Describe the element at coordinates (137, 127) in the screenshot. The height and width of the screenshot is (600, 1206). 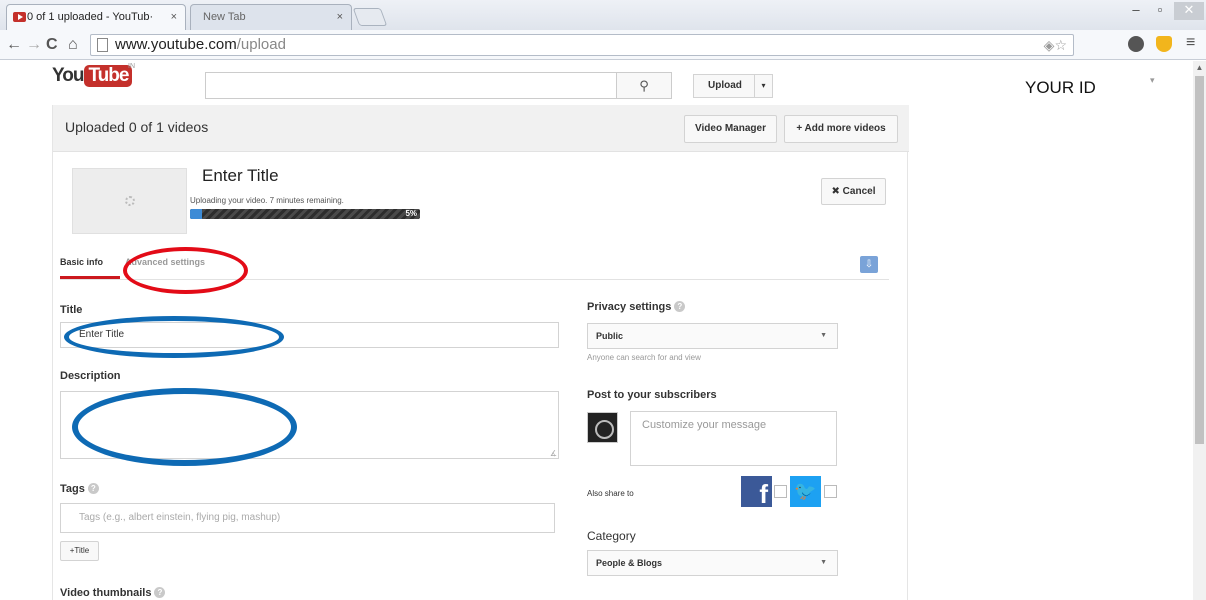
I see `upload-count: Uploaded 0 of 1 videos` at that location.